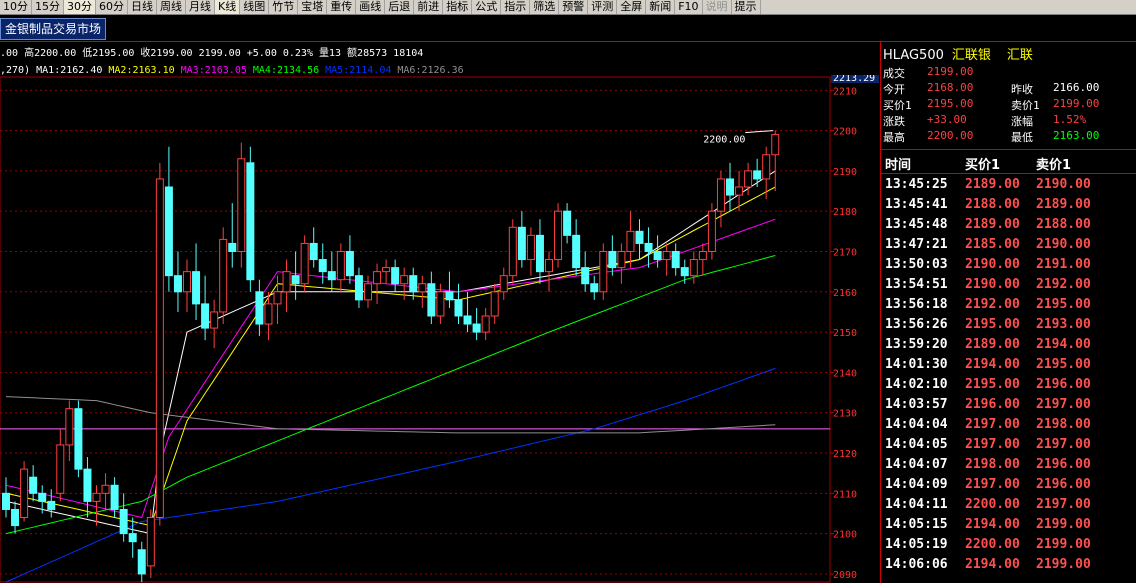  I want to click on tick-row: 14:04:05 2197.00 2197.00, so click(1008, 445).